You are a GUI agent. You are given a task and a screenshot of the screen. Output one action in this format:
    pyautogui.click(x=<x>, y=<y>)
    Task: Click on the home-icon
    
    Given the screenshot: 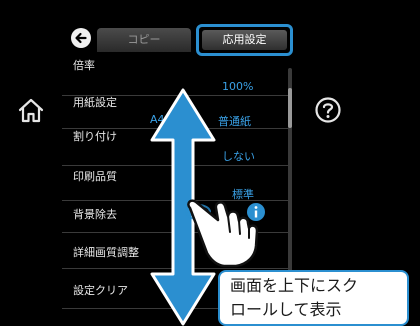 What is the action you would take?
    pyautogui.click(x=31, y=110)
    